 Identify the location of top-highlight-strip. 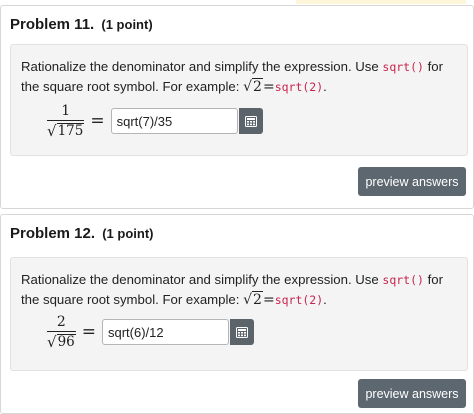
(381, 2).